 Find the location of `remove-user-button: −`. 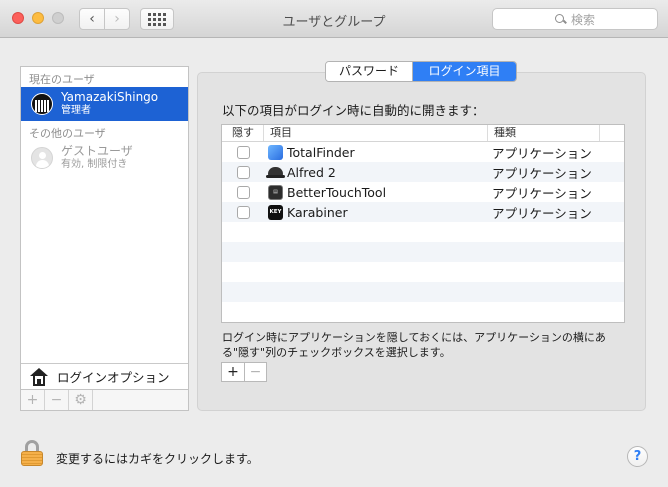

remove-user-button: − is located at coordinates (57, 400).